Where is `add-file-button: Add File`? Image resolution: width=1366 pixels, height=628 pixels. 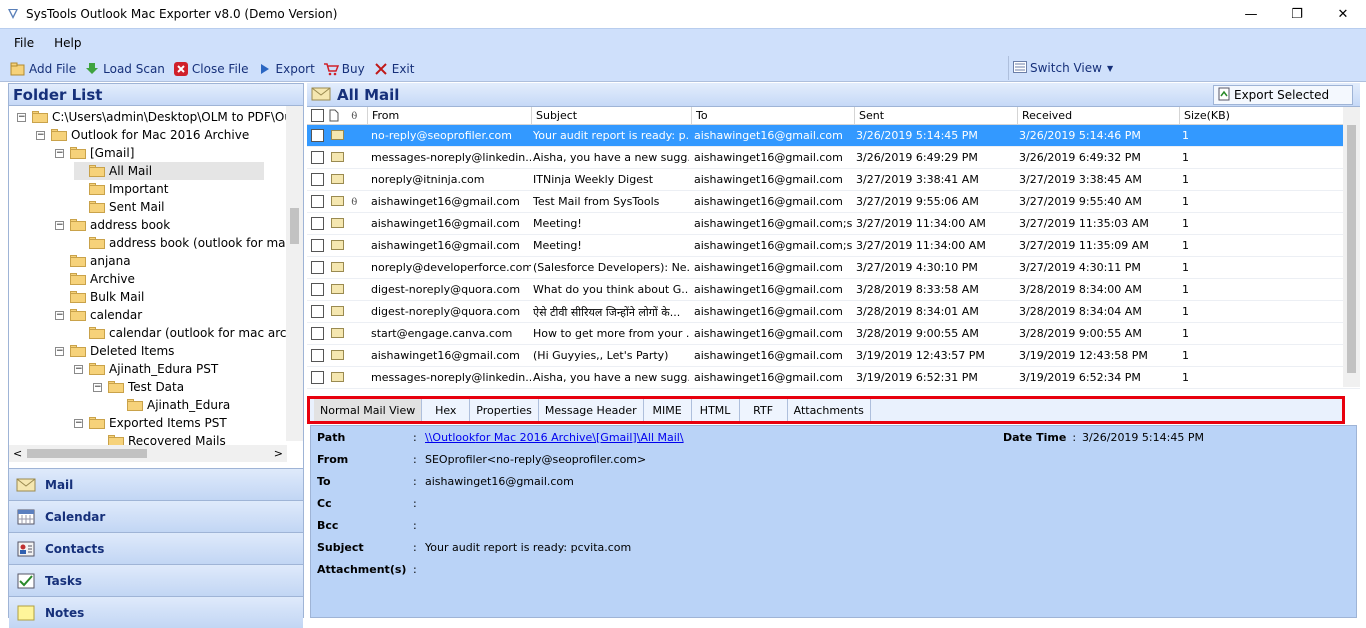 add-file-button: Add File is located at coordinates (43, 69).